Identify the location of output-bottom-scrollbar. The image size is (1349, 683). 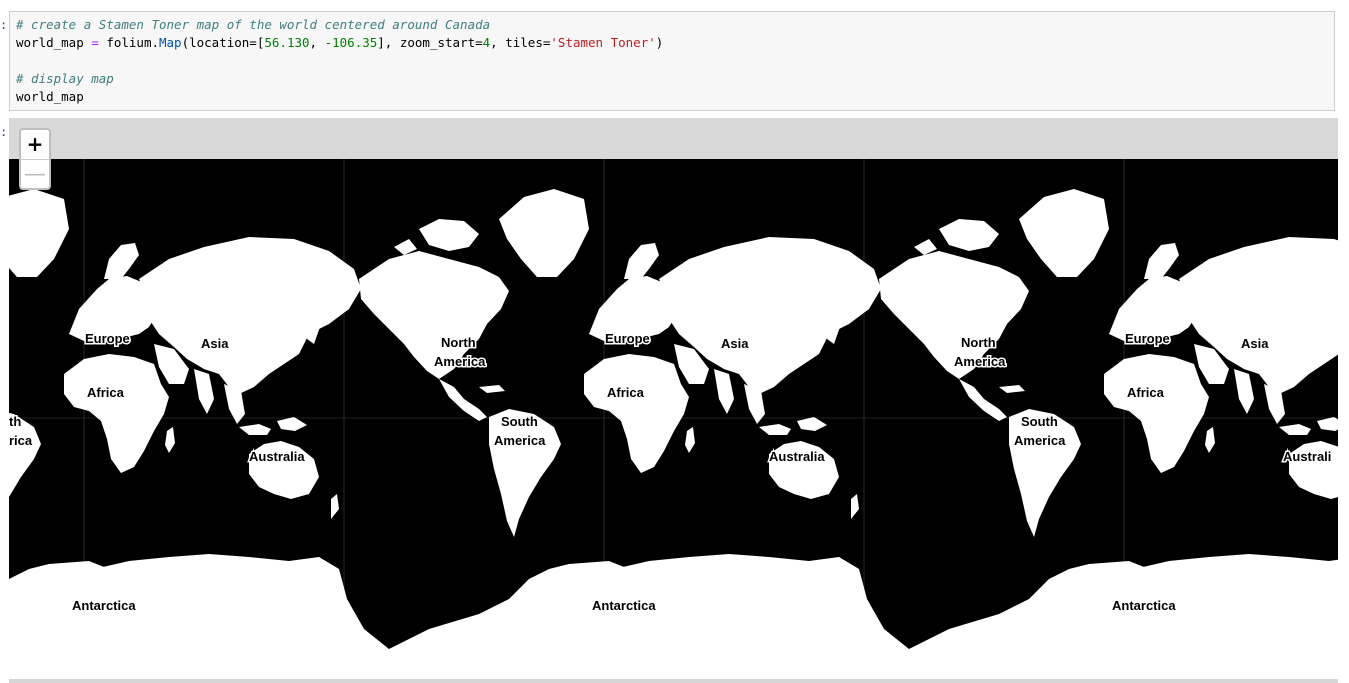
(673, 681).